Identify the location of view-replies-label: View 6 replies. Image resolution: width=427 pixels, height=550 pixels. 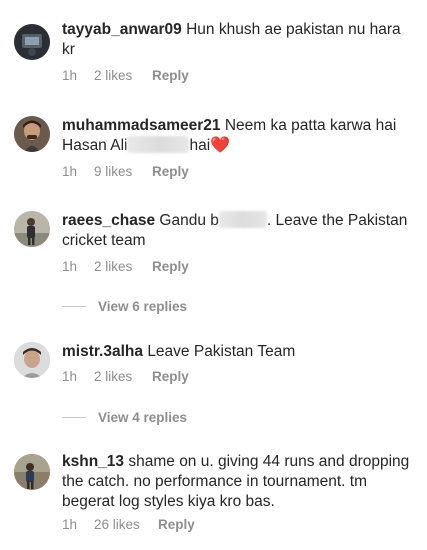
(142, 306).